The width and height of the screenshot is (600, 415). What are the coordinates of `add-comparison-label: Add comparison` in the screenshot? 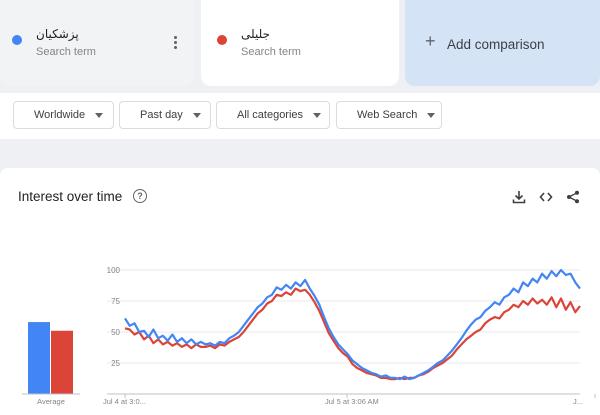 It's located at (496, 44).